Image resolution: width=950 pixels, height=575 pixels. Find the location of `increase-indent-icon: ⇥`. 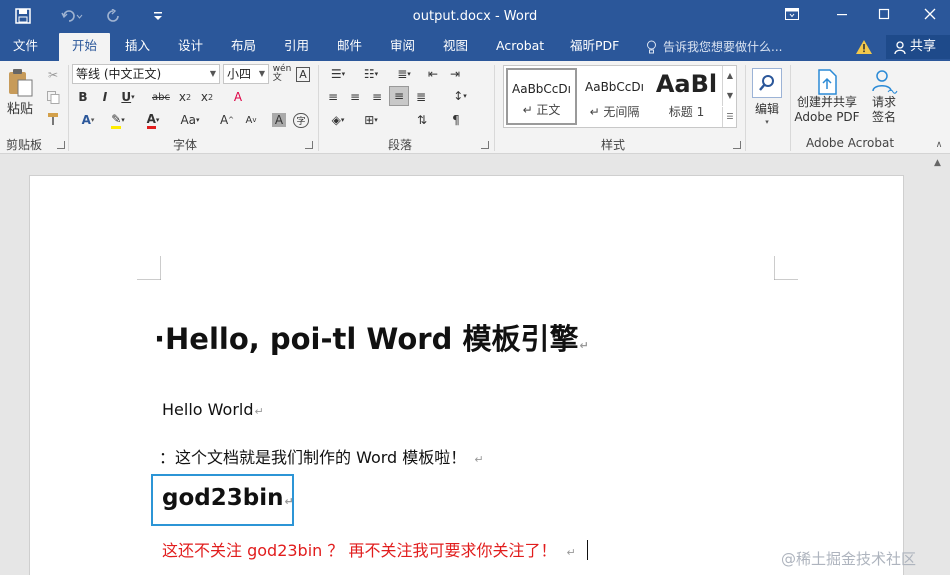

increase-indent-icon: ⇥ is located at coordinates (455, 74).